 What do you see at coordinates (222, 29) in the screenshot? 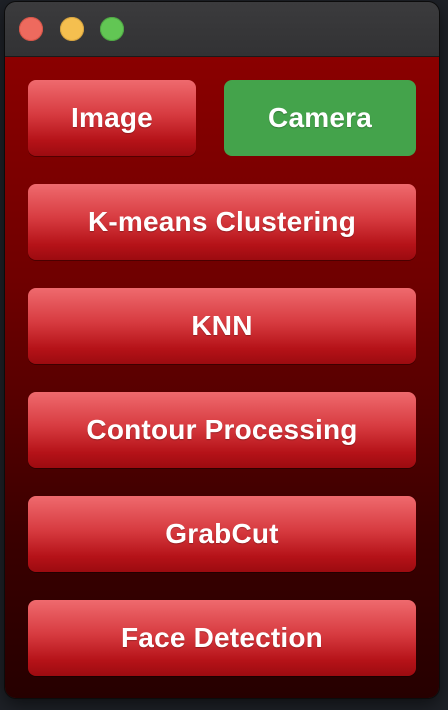
I see `title-bar` at bounding box center [222, 29].